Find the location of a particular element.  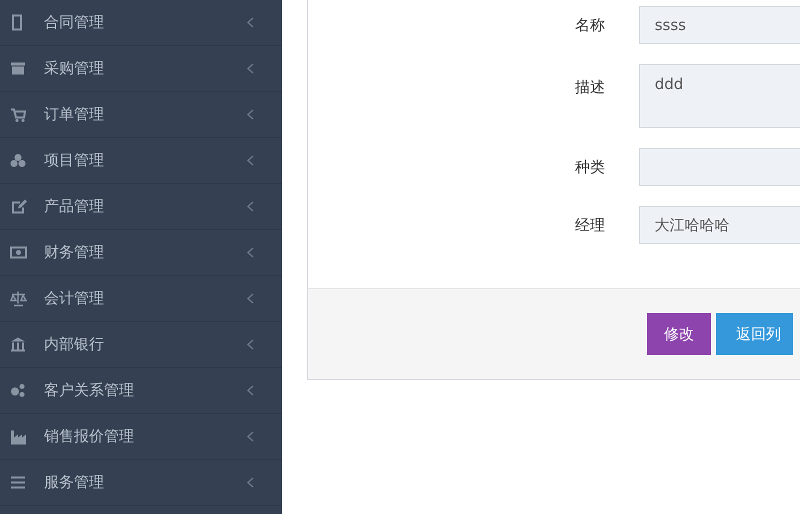

bank-icon is located at coordinates (18, 344).